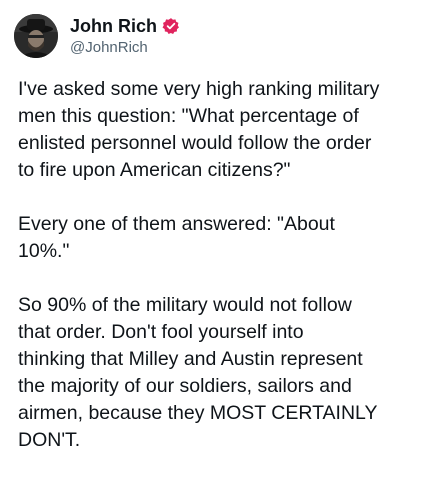  What do you see at coordinates (176, 237) in the screenshot?
I see `post-paragraph: Every one of them answered: "About 10%."` at bounding box center [176, 237].